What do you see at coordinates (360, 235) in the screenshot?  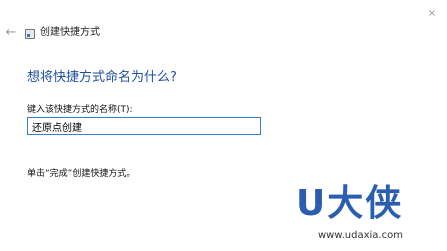 I see `watermark-url: www.udaxia.com` at bounding box center [360, 235].